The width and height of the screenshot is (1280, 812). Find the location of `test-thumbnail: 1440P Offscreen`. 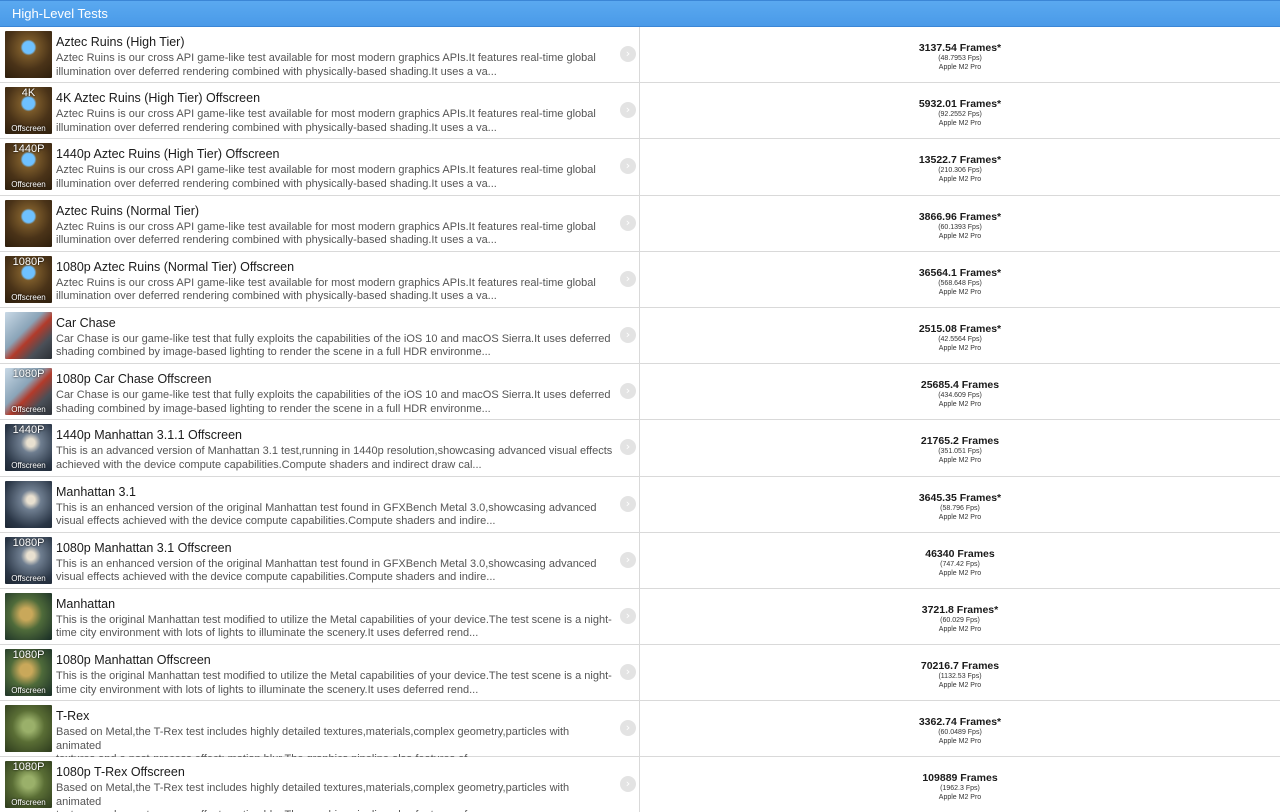

test-thumbnail: 1440P Offscreen is located at coordinates (28, 167).